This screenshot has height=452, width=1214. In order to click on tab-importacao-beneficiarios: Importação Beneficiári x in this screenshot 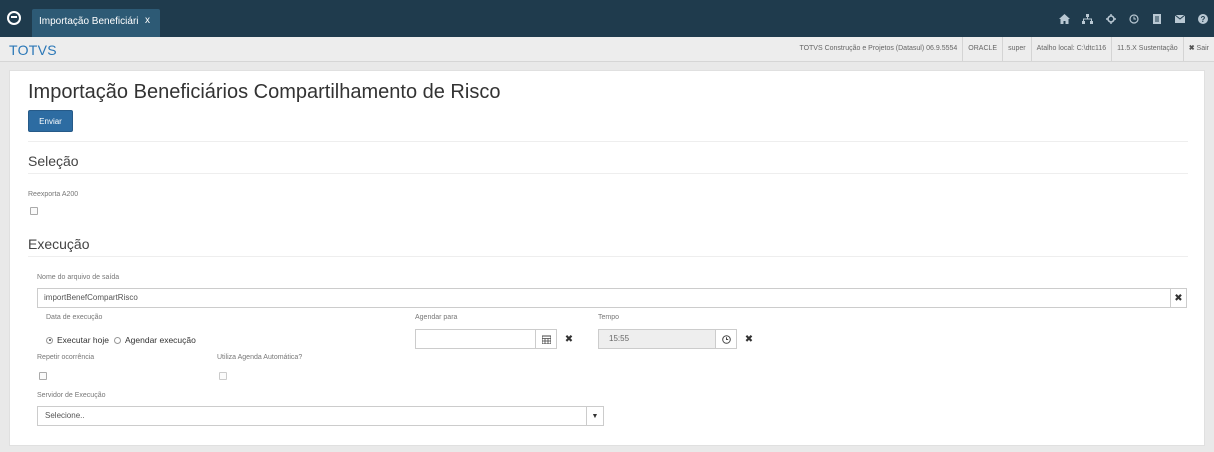, I will do `click(96, 23)`.